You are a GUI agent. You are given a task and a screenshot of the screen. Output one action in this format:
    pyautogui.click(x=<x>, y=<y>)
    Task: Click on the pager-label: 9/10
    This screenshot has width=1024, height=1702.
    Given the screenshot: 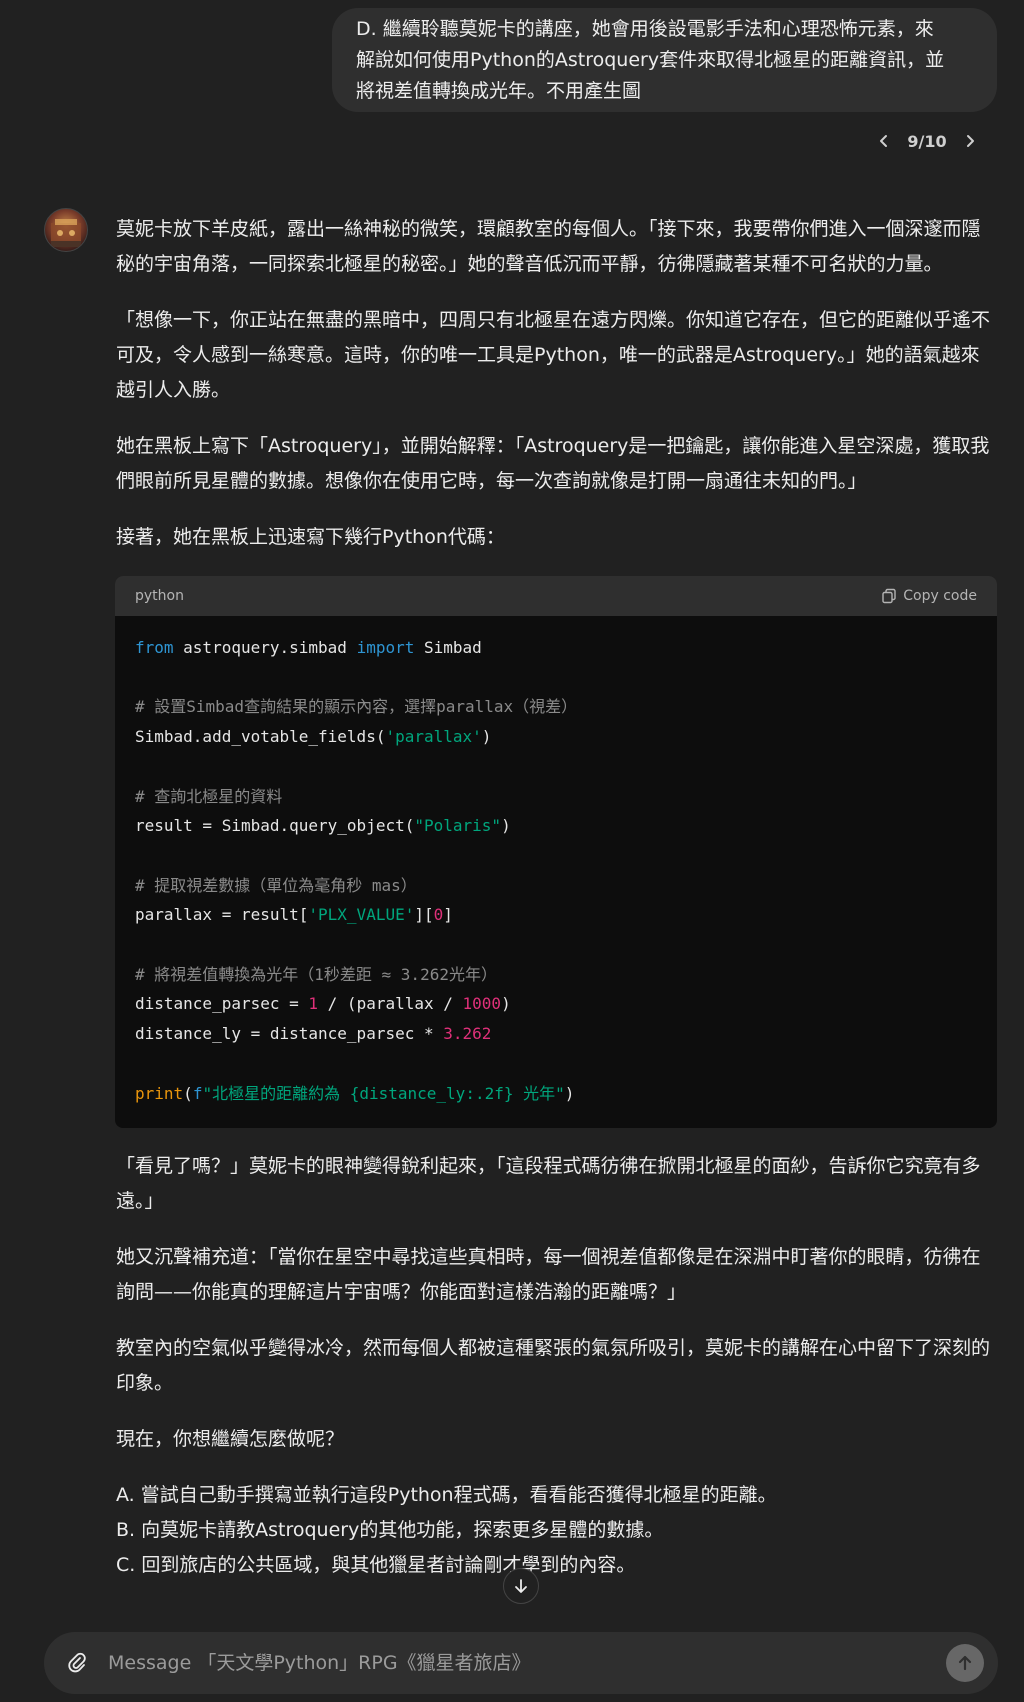 What is the action you would take?
    pyautogui.click(x=927, y=141)
    